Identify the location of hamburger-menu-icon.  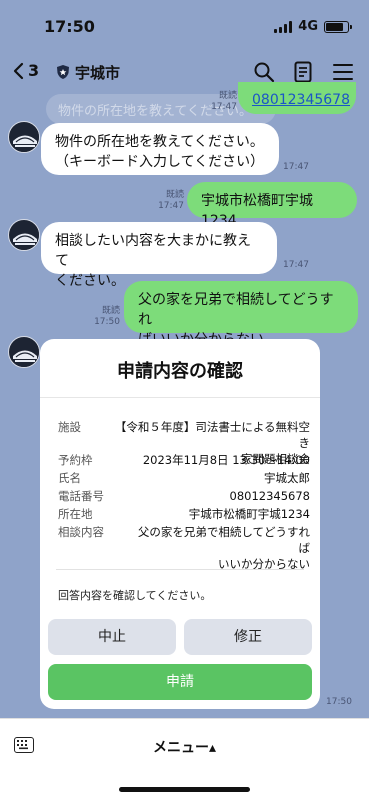
(343, 72).